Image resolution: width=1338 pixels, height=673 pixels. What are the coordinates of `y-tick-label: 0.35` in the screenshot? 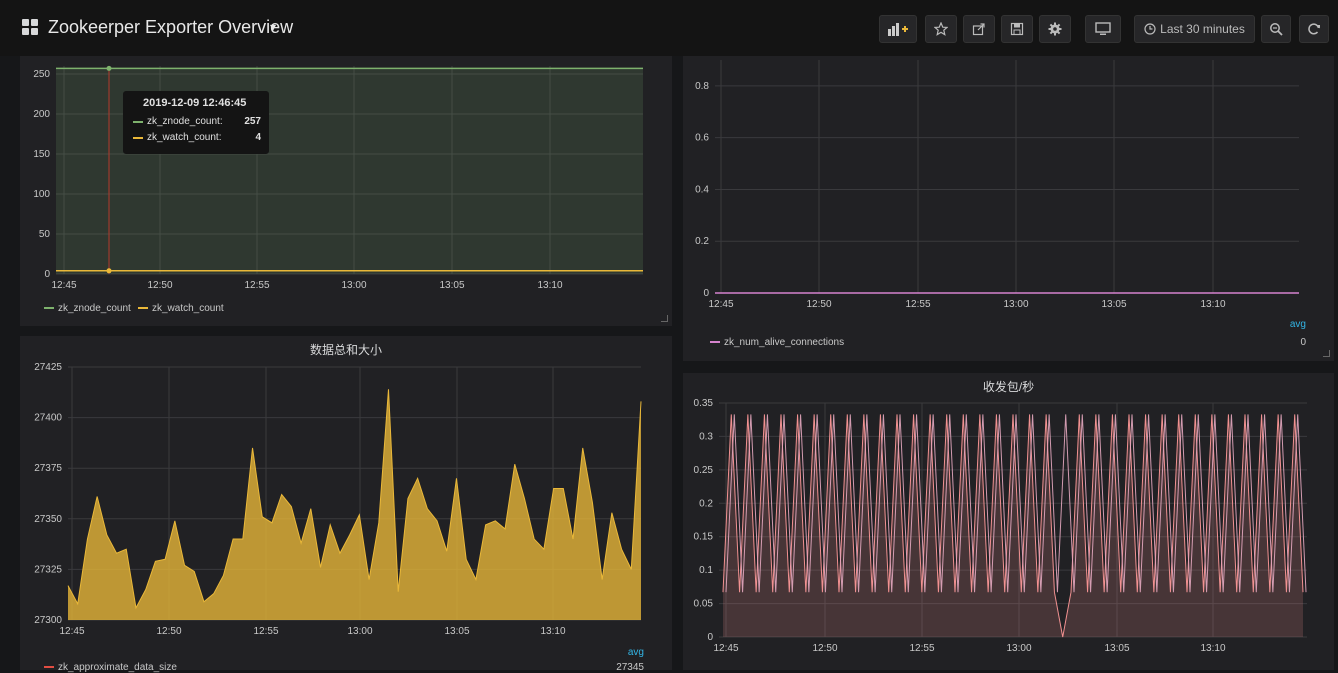 It's located at (704, 403).